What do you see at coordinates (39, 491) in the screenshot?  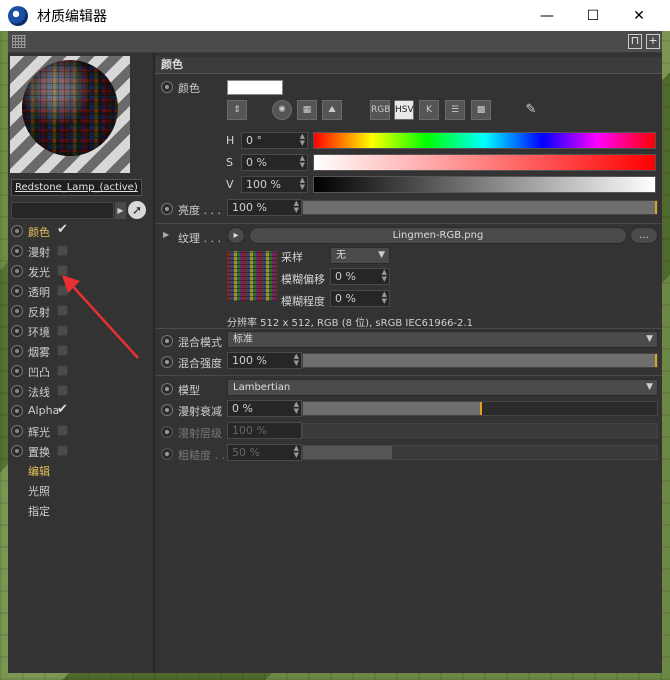 I see `sublink-illumination: 光照` at bounding box center [39, 491].